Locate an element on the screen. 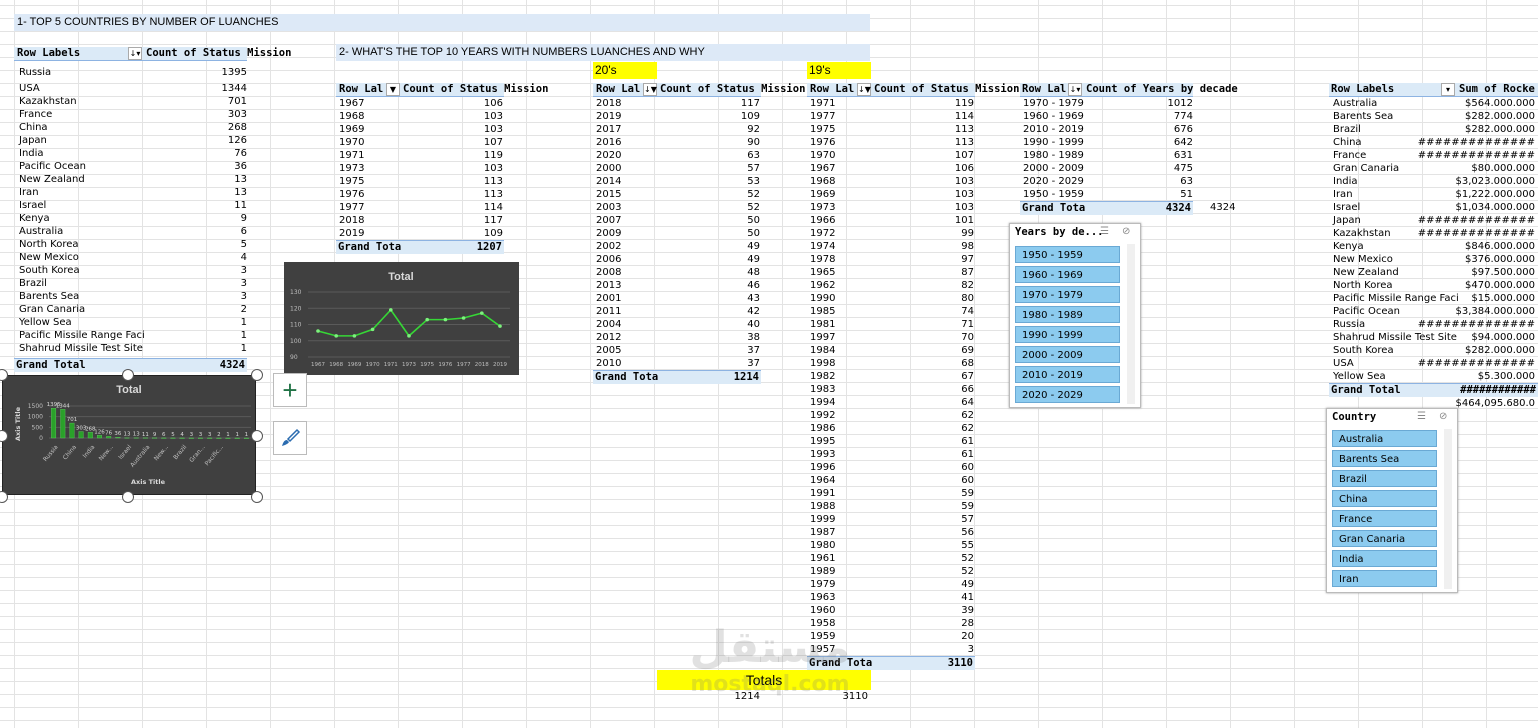 The width and height of the screenshot is (1538, 728). slicer-item: 2020 - 2029 is located at coordinates (1067, 394).